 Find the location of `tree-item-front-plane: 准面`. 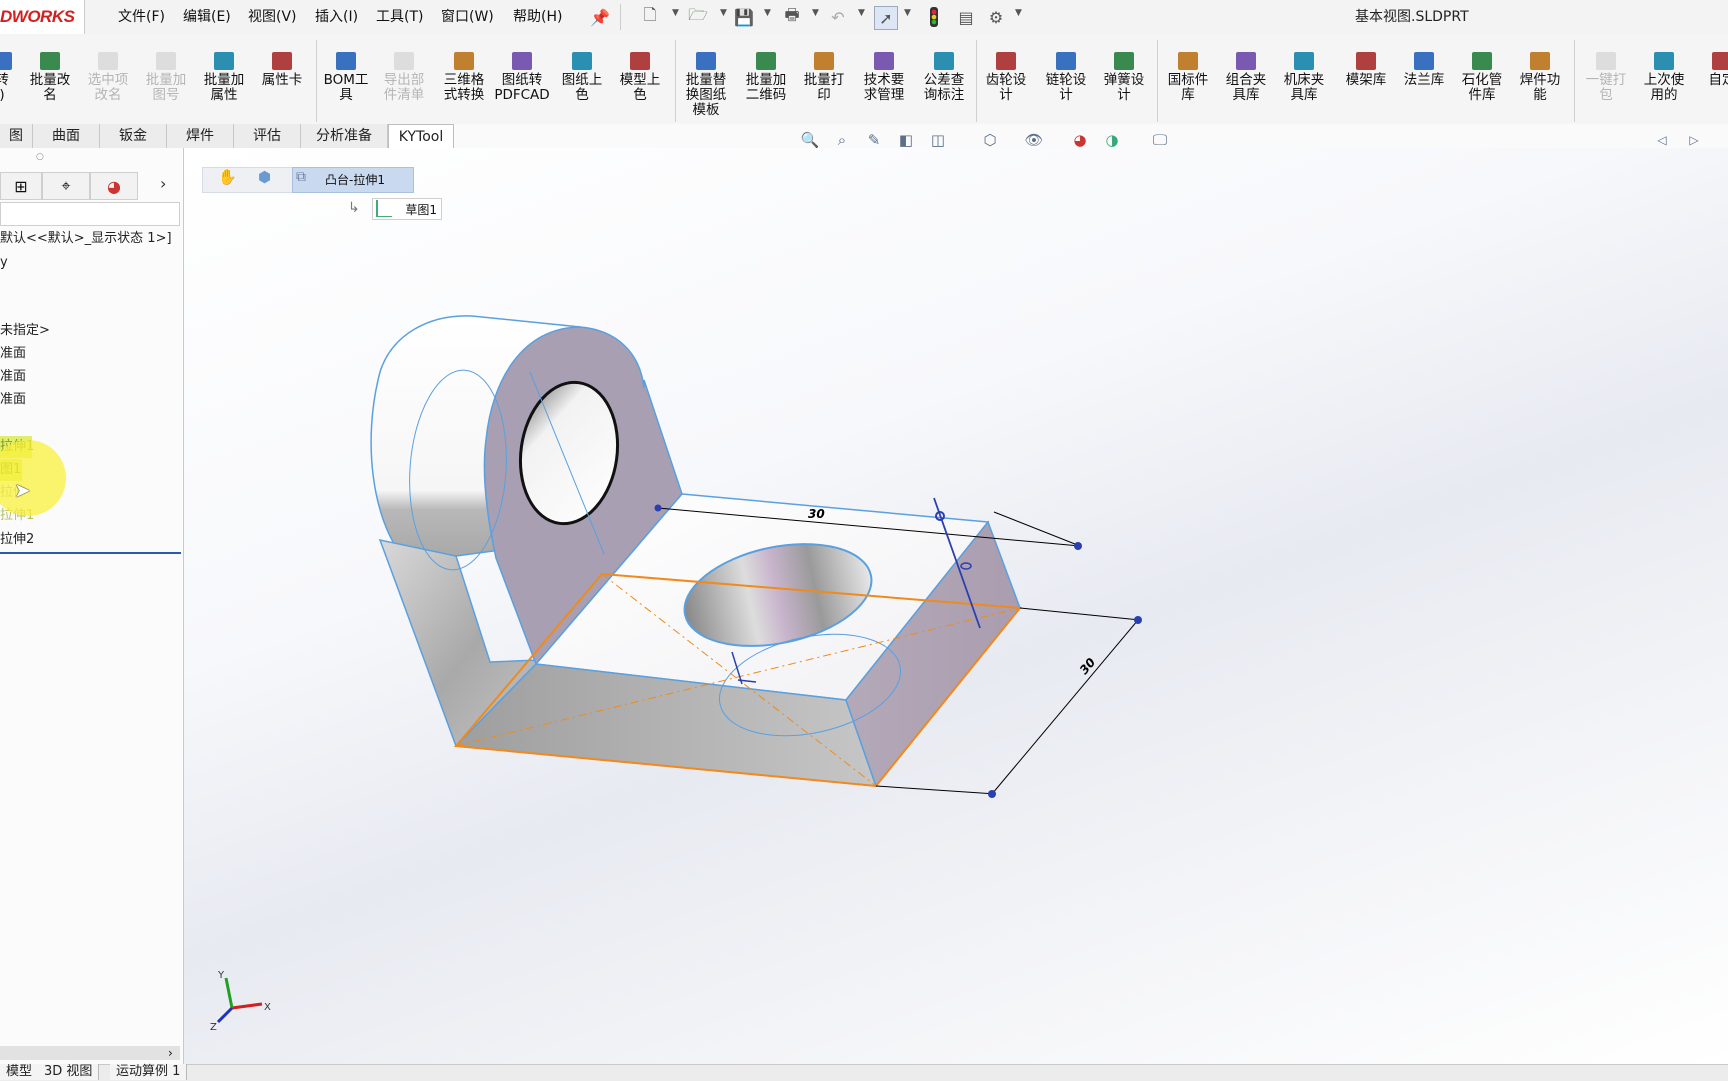

tree-item-front-plane: 准面 is located at coordinates (13, 354).